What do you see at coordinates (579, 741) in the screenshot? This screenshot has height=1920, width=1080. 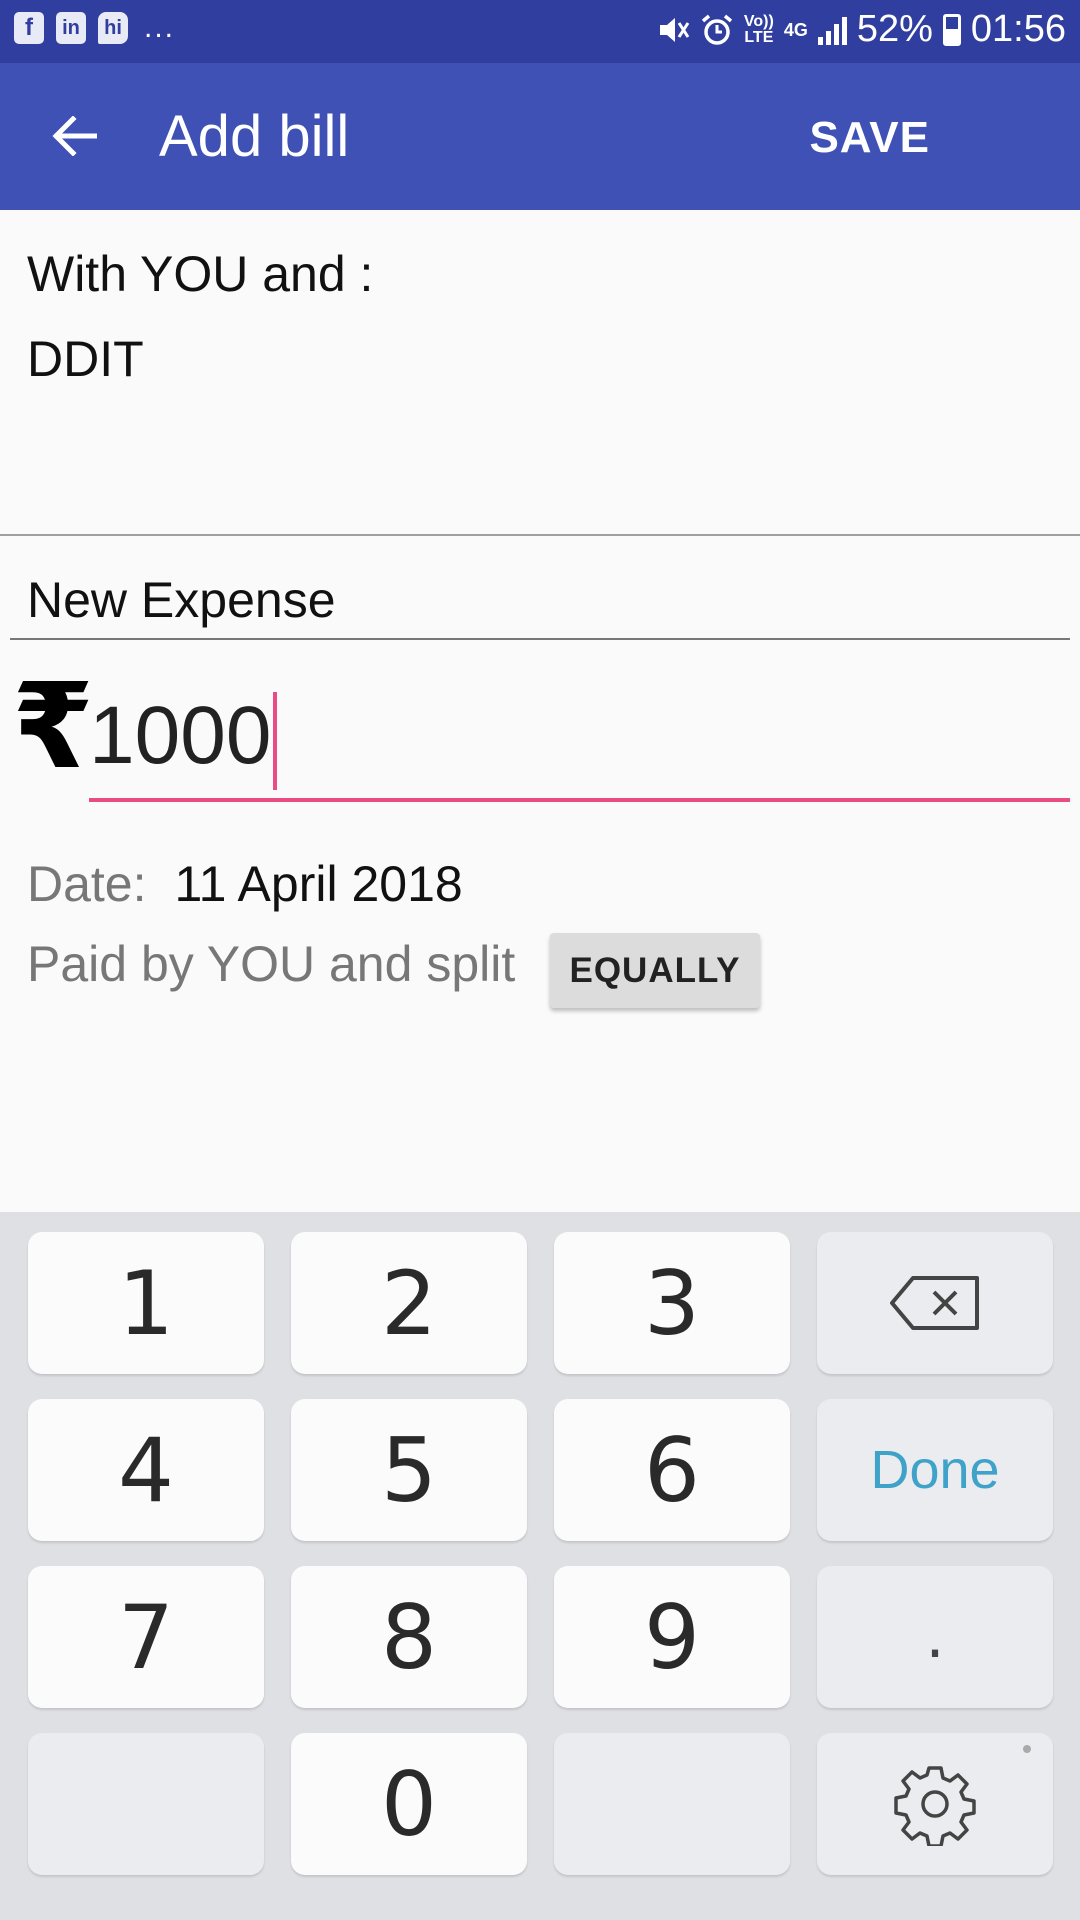 I see `amount-field: 1000` at bounding box center [579, 741].